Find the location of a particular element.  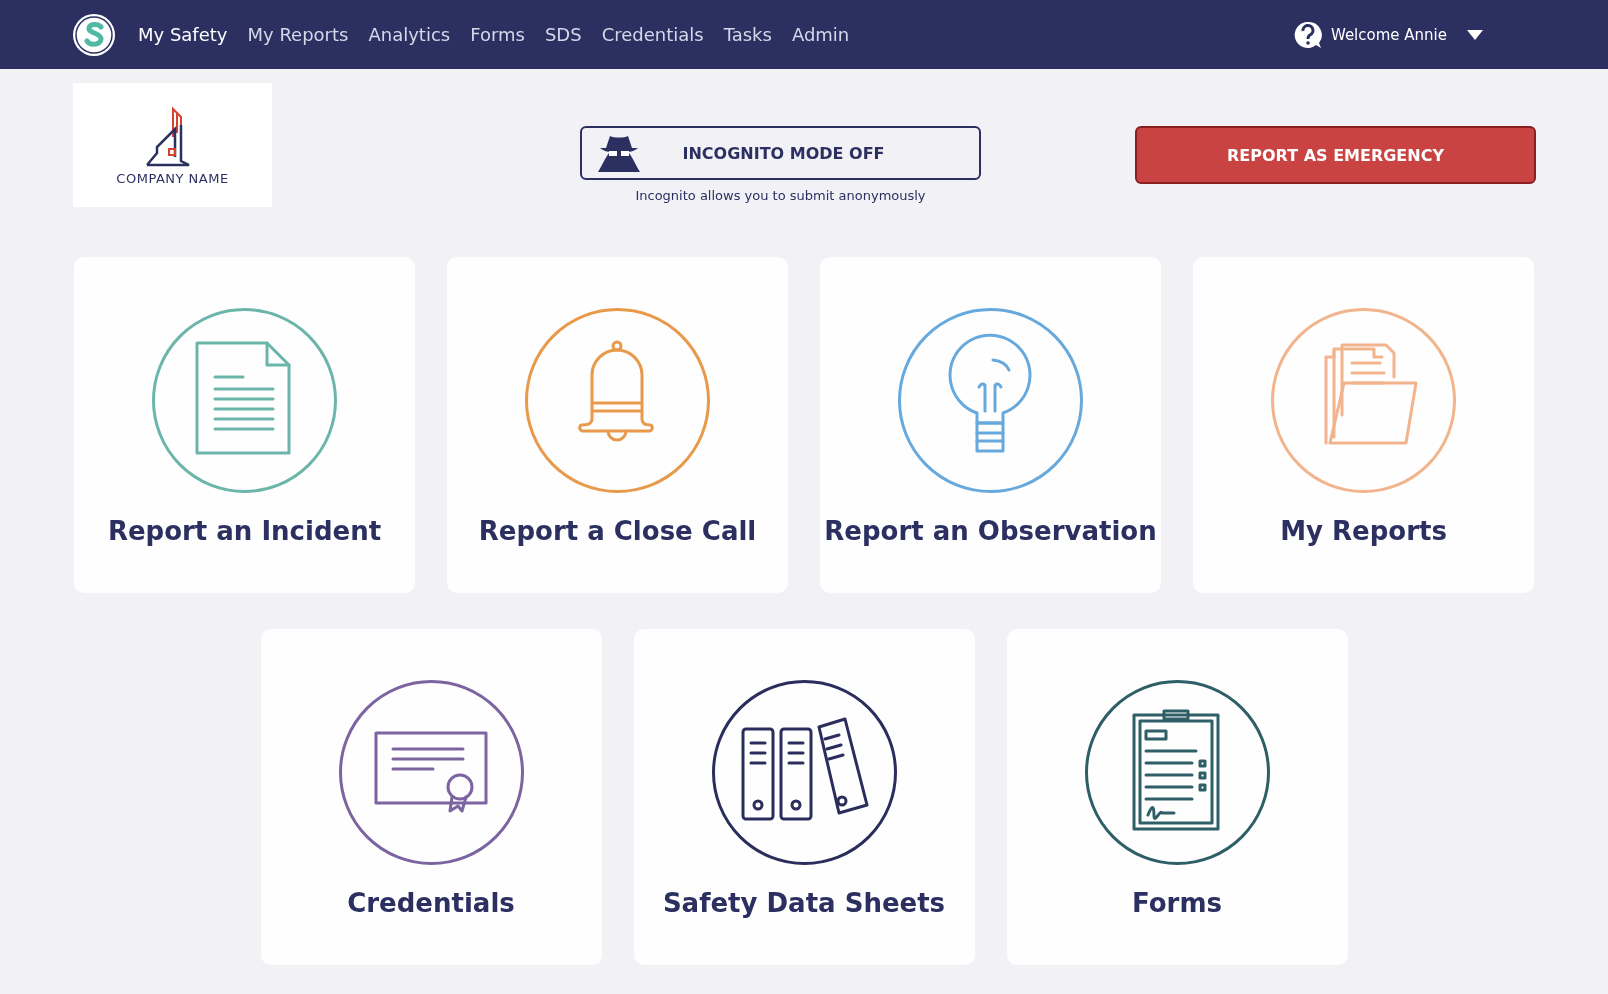

nav-link: Credentials is located at coordinates (652, 34).